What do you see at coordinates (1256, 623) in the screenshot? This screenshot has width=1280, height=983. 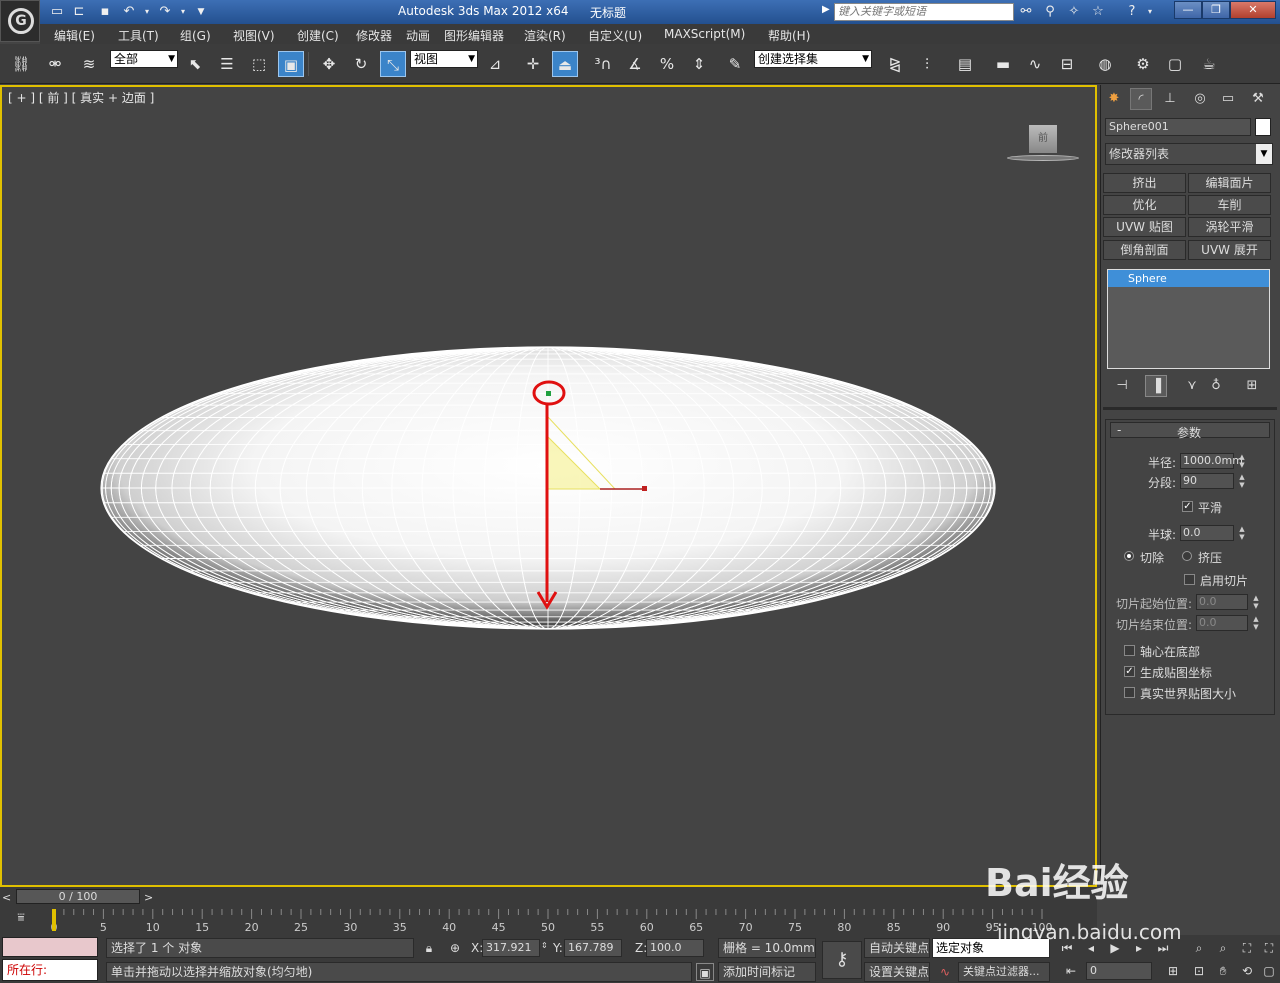 I see `slice-to-spinner: ▲ ▼` at bounding box center [1256, 623].